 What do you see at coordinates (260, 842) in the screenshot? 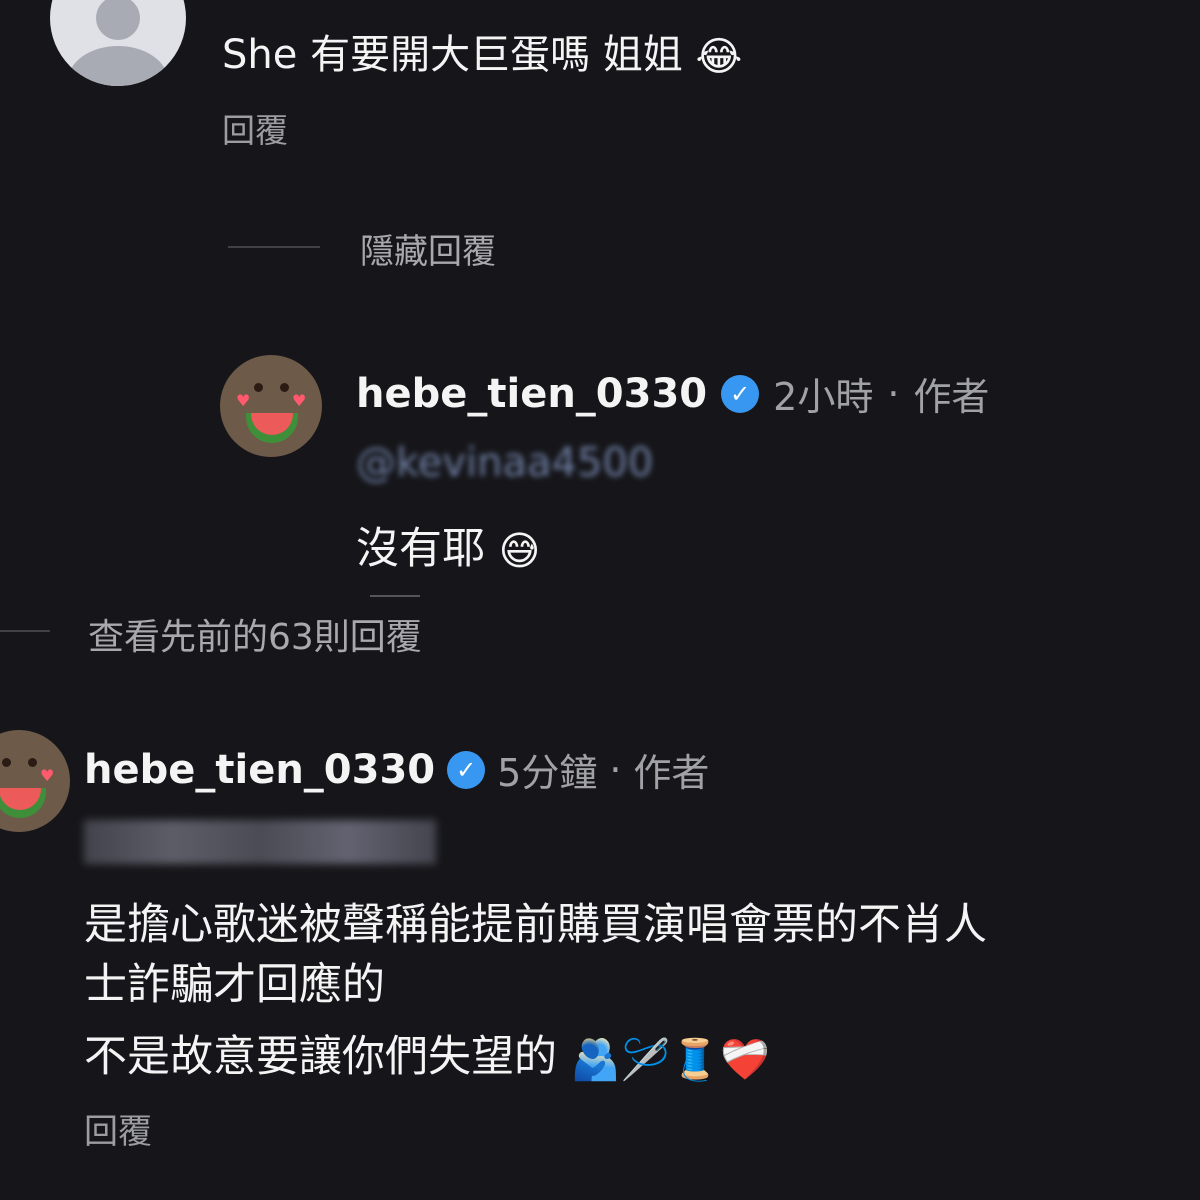
I see `blurred-mention` at bounding box center [260, 842].